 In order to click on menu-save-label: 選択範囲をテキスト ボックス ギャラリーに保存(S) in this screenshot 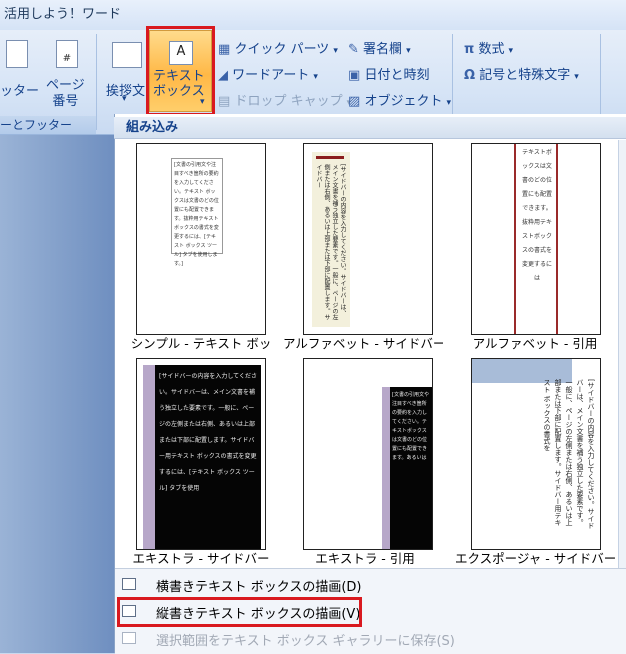, I will do `click(305, 641)`.